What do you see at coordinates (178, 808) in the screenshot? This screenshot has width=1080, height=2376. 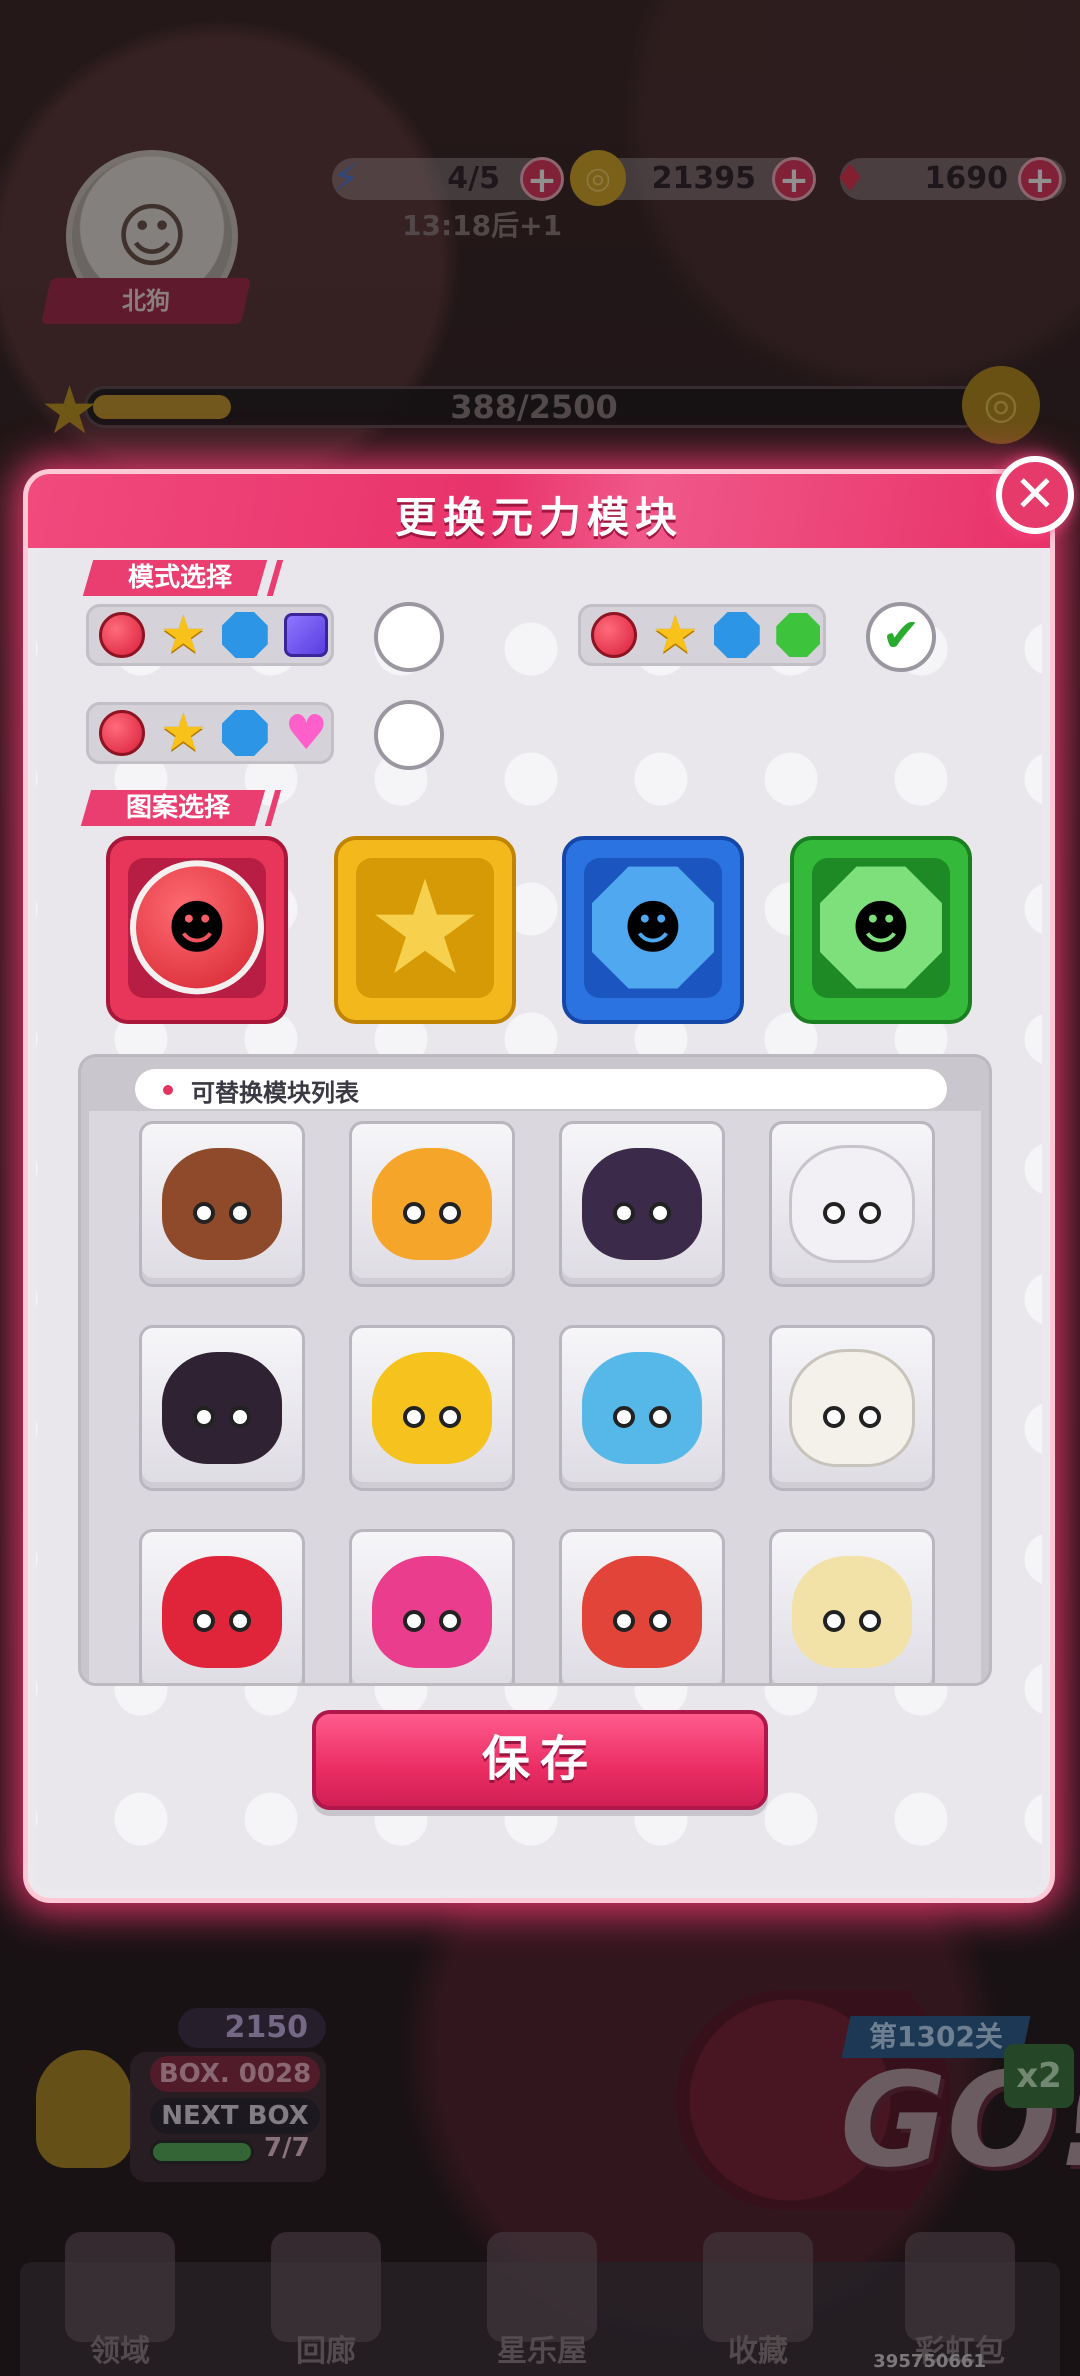 I see `pattern-section-label: 图案选择` at bounding box center [178, 808].